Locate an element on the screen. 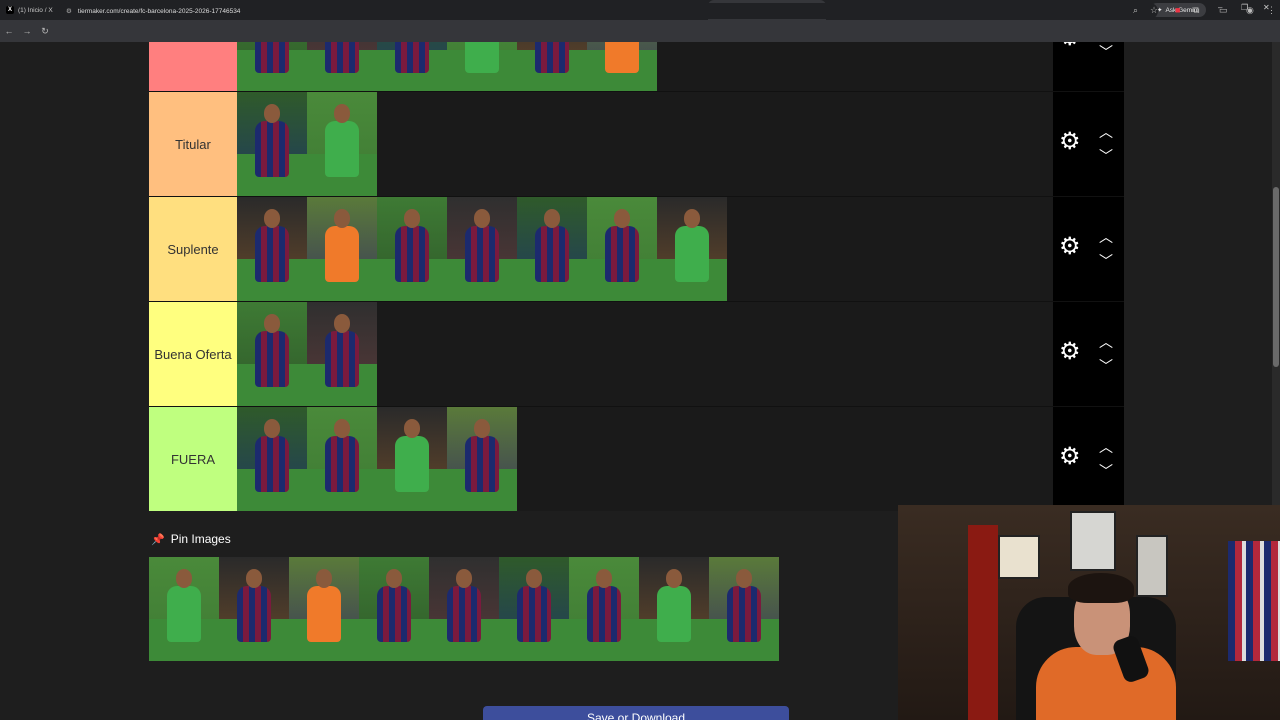  save-download-button: Save or Download is located at coordinates (636, 713).